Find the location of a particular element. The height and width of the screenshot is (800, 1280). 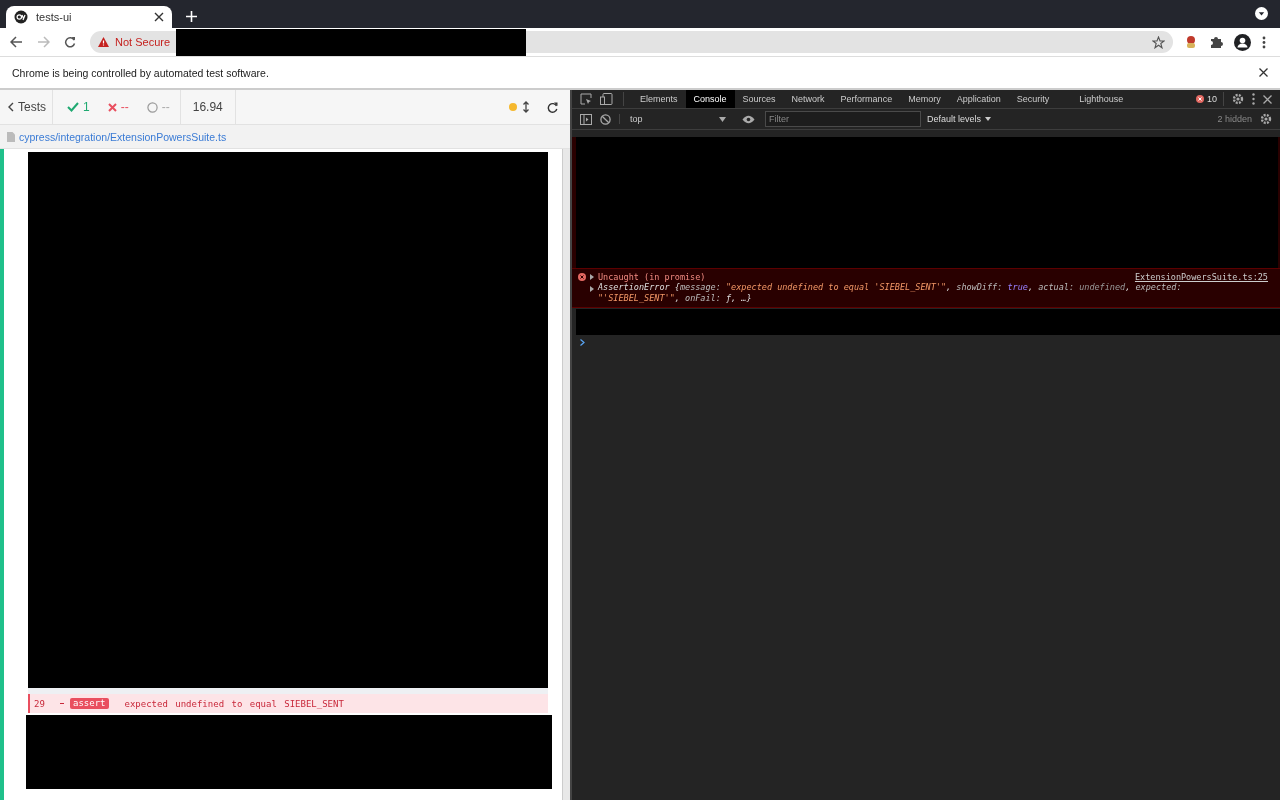

devtools-tab: Application is located at coordinates (978, 99).